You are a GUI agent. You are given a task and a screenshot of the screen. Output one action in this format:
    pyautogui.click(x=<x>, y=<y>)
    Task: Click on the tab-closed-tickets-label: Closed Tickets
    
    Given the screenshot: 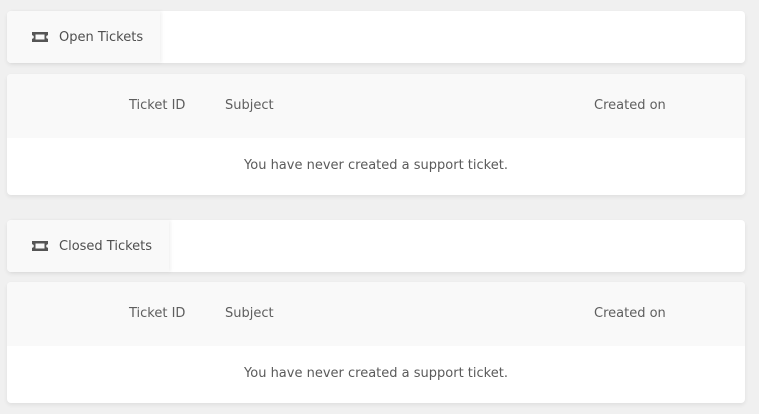 What is the action you would take?
    pyautogui.click(x=106, y=246)
    